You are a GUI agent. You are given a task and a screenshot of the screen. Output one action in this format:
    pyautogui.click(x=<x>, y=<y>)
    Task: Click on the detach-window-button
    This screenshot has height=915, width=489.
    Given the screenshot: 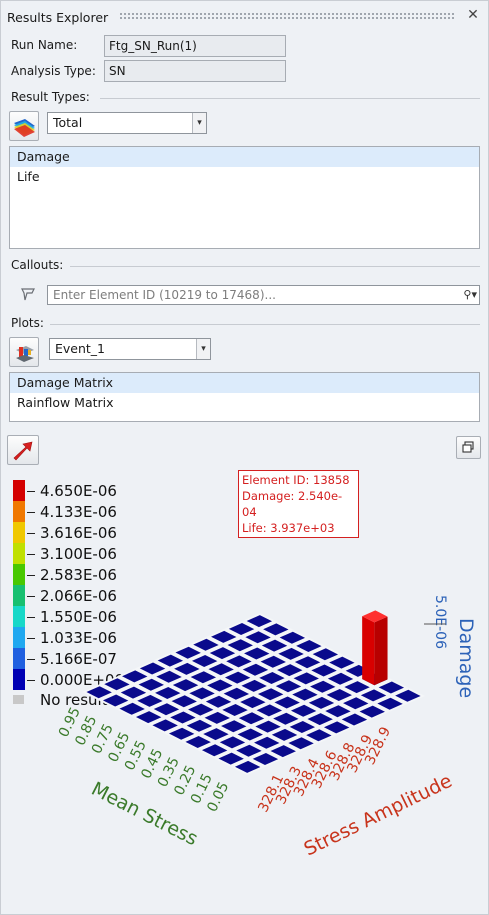 What is the action you would take?
    pyautogui.click(x=468, y=447)
    